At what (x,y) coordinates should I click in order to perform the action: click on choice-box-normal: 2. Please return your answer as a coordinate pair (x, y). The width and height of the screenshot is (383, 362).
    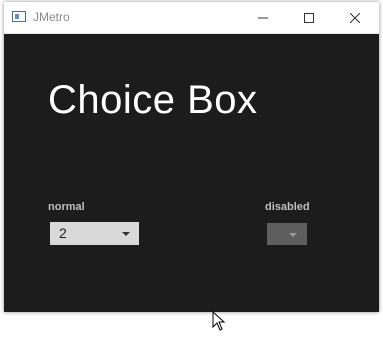
    Looking at the image, I should click on (94, 233).